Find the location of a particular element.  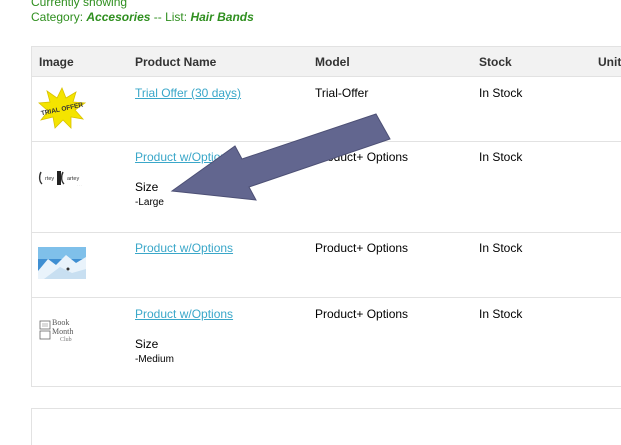

attribute-value: -Large is located at coordinates (149, 202).